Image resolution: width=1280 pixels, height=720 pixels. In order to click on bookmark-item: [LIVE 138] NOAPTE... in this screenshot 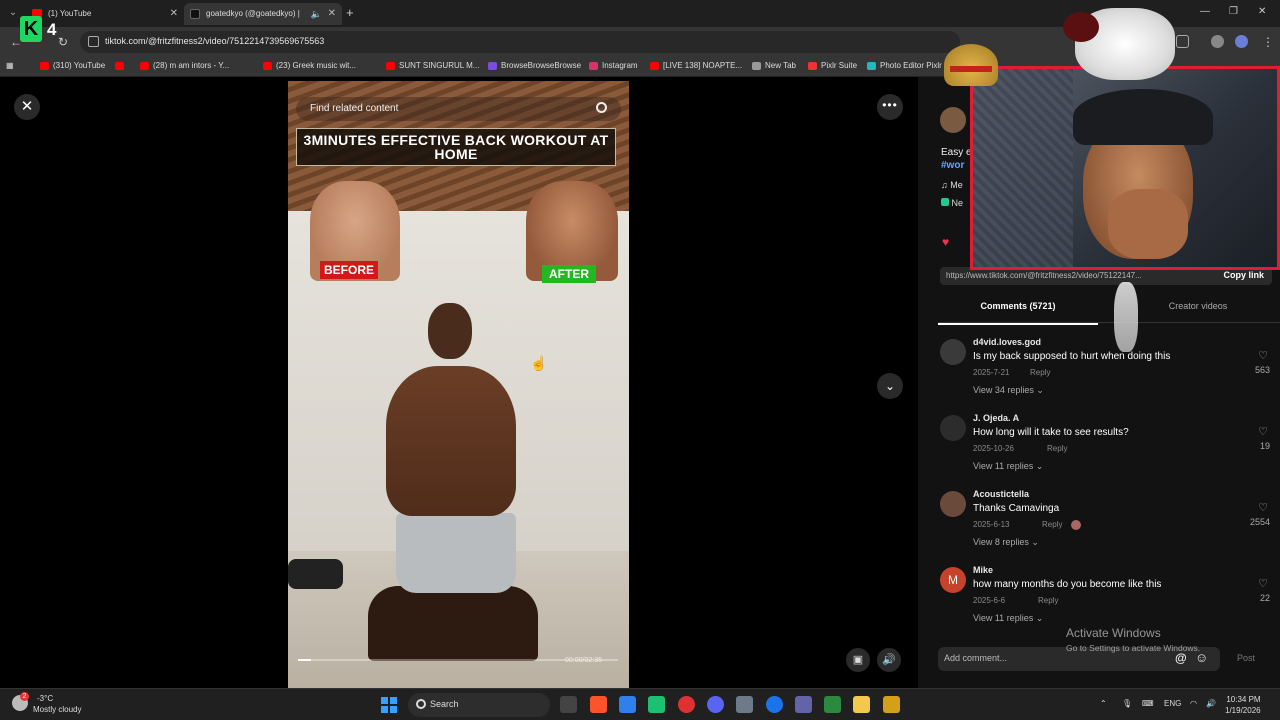, I will do `click(696, 65)`.